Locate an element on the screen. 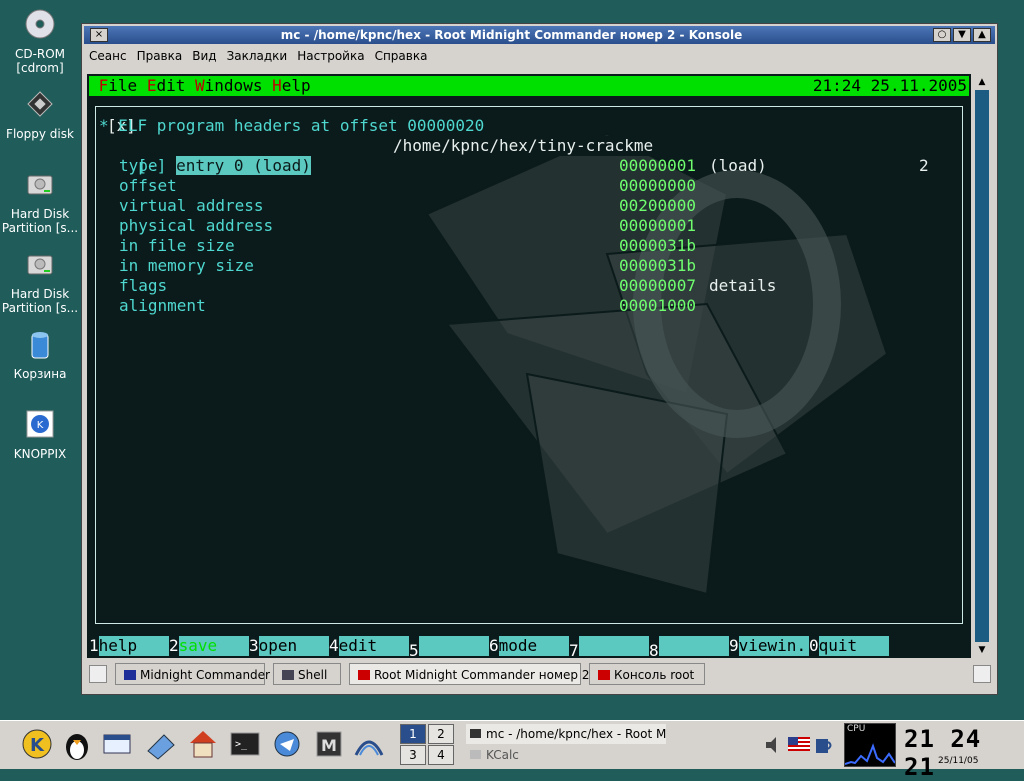  field-name: flags is located at coordinates (143, 285).